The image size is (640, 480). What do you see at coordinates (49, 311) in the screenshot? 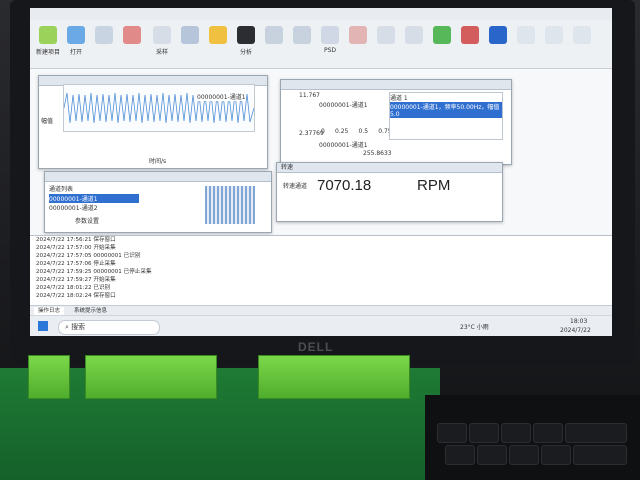
I see `tab-operation-log: 操作日志` at bounding box center [49, 311].